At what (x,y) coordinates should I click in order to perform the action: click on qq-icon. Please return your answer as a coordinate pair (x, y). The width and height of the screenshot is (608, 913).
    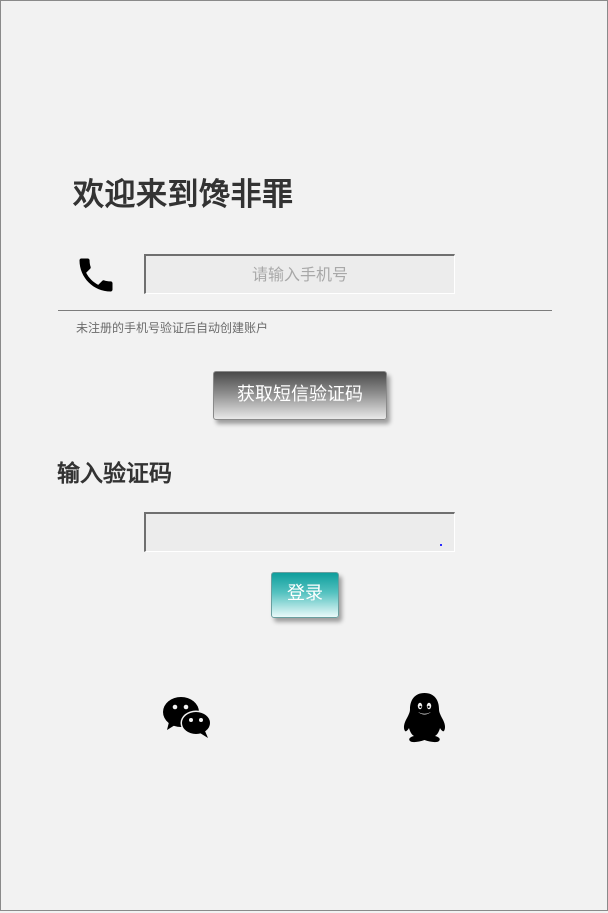
    Looking at the image, I should click on (424, 717).